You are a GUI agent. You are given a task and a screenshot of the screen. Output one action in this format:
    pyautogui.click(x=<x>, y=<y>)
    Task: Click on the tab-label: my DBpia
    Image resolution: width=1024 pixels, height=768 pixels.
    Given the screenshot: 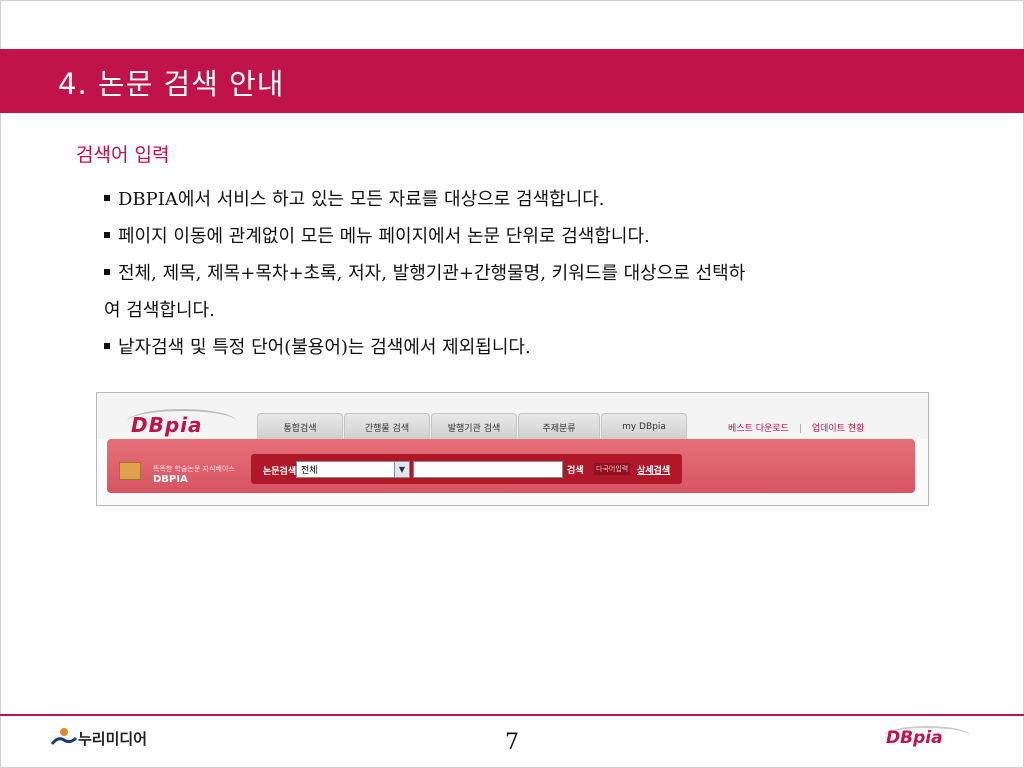 What is the action you would take?
    pyautogui.click(x=644, y=427)
    